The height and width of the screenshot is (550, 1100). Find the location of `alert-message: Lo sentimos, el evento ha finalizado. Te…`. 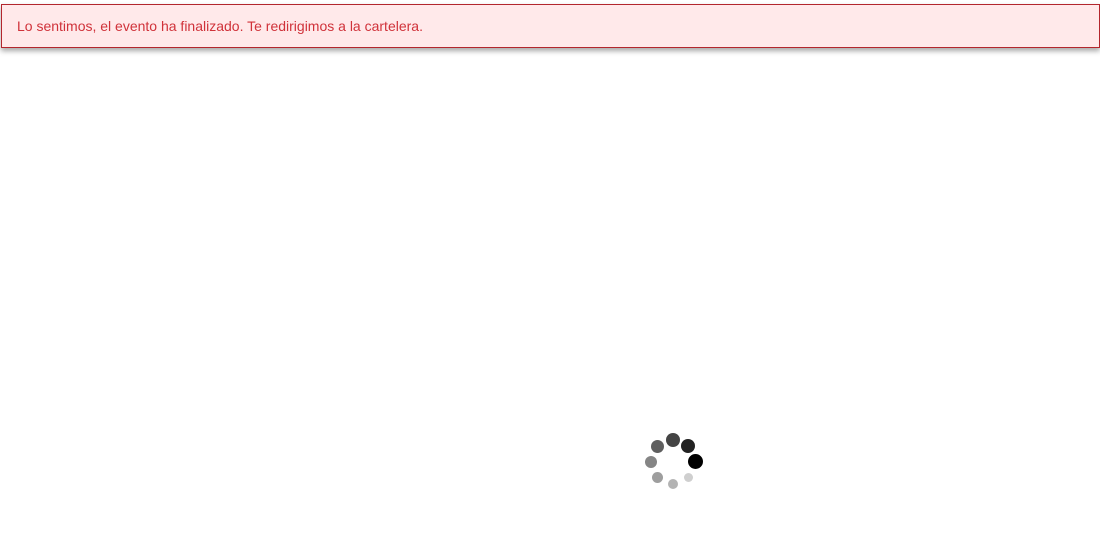

alert-message: Lo sentimos, el evento ha finalizado. Te… is located at coordinates (220, 26).